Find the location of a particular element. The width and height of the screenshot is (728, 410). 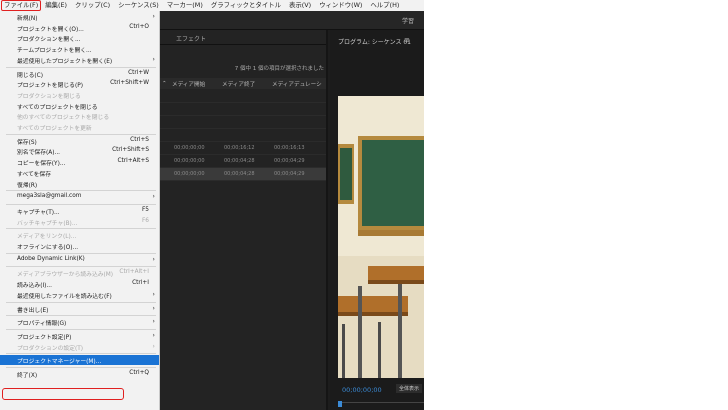

menu-item-label: すべてのプロジェクトを更新 is located at coordinates (54, 129).